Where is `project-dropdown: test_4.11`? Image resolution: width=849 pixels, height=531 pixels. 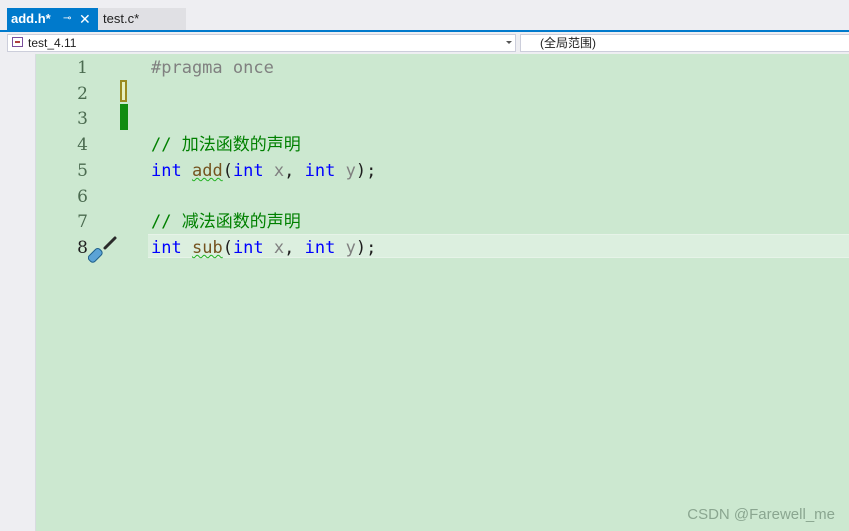
project-dropdown: test_4.11 is located at coordinates (261, 43).